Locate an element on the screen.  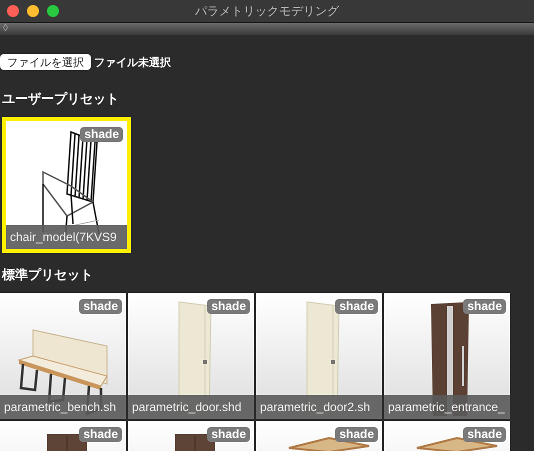
preset-name: parametric_door2.sh is located at coordinates (315, 407).